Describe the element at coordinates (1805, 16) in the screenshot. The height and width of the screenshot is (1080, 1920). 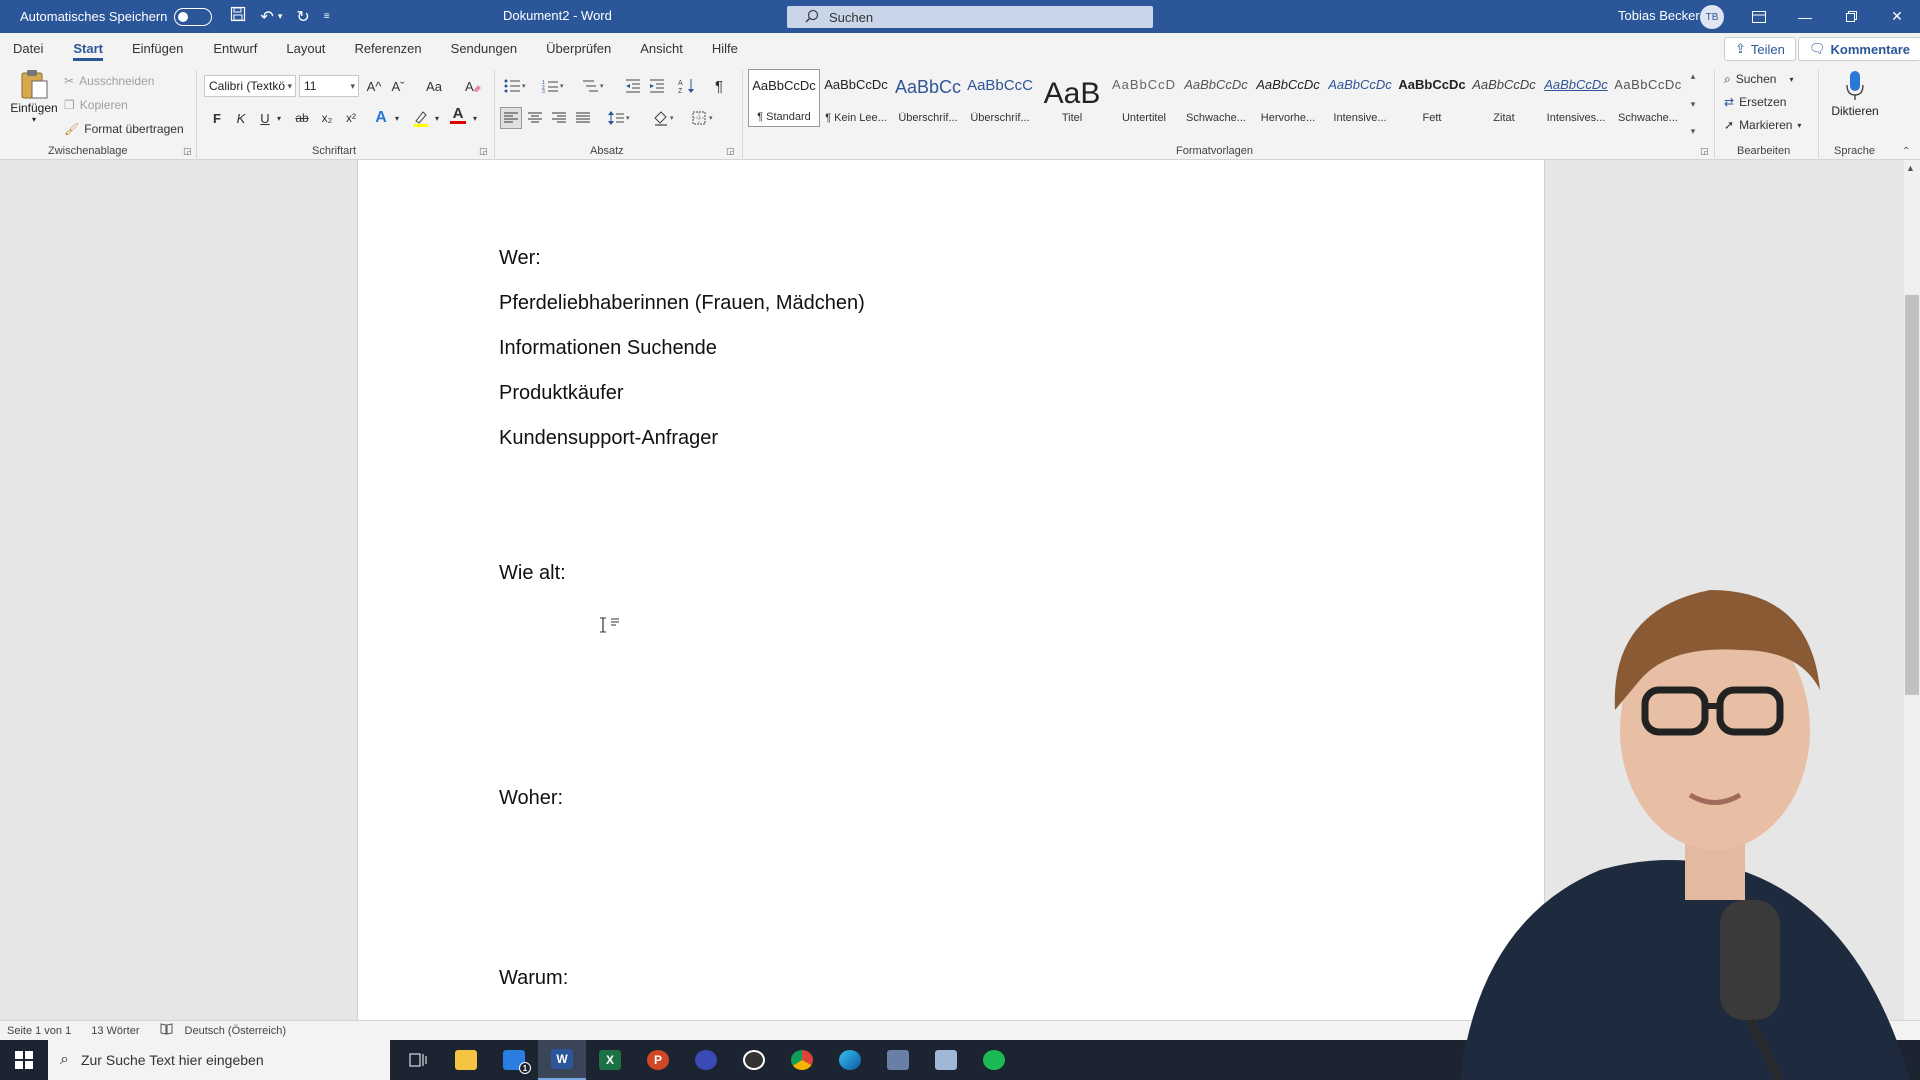
I see `minimize-icon: —` at that location.